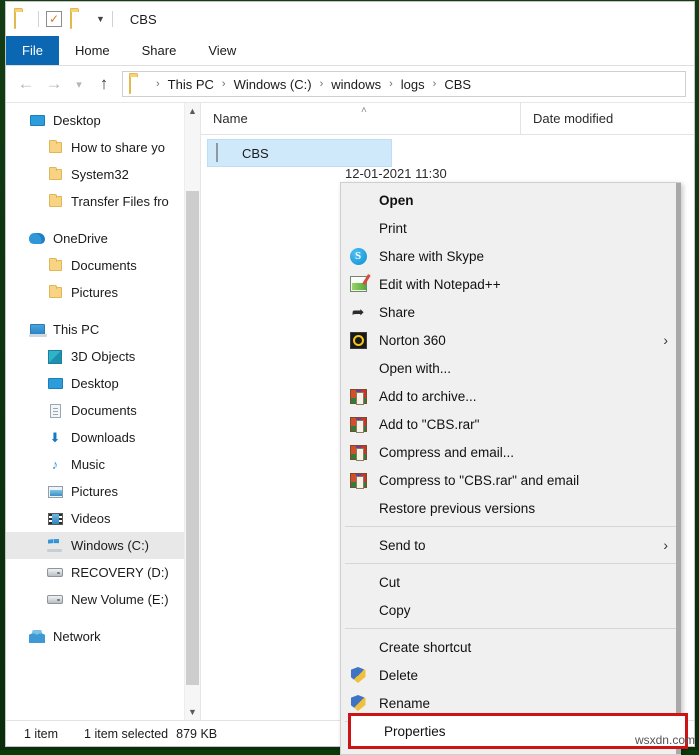 Image resolution: width=699 pixels, height=755 pixels. I want to click on create-shortcut-icon, so click(358, 647).